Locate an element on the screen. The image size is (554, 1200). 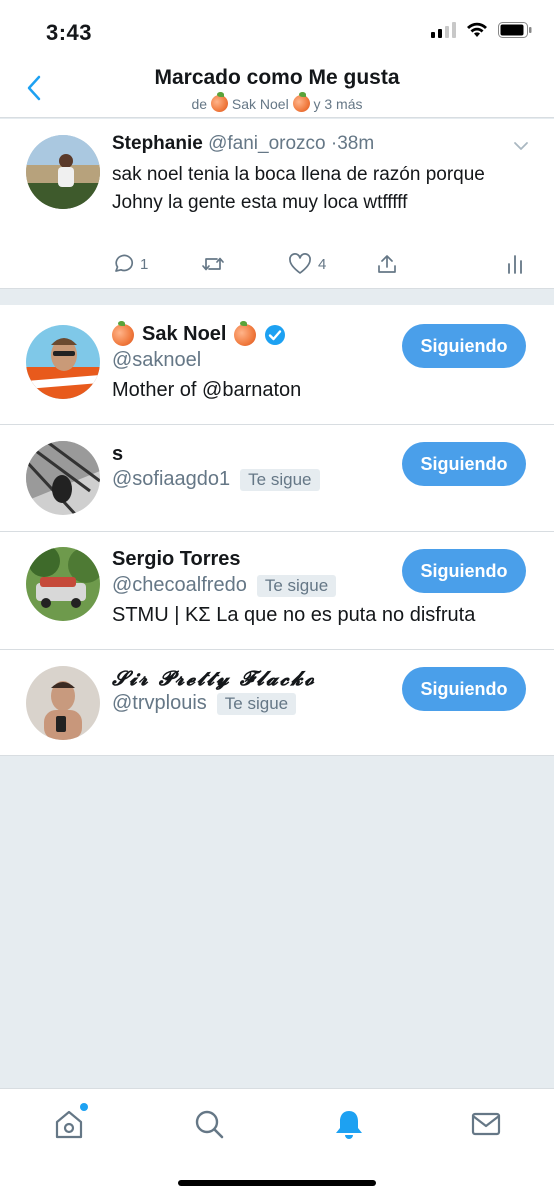
user-name: Sergio Torres is located at coordinates (176, 559).